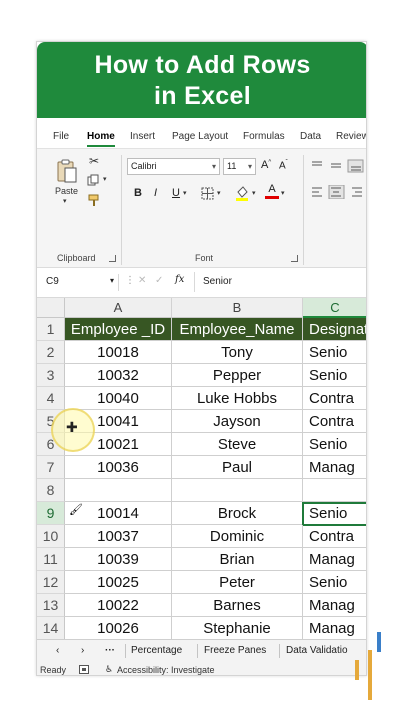 The width and height of the screenshot is (405, 720). What do you see at coordinates (156, 650) in the screenshot?
I see `sheet-tab-percentage: Percentage` at bounding box center [156, 650].